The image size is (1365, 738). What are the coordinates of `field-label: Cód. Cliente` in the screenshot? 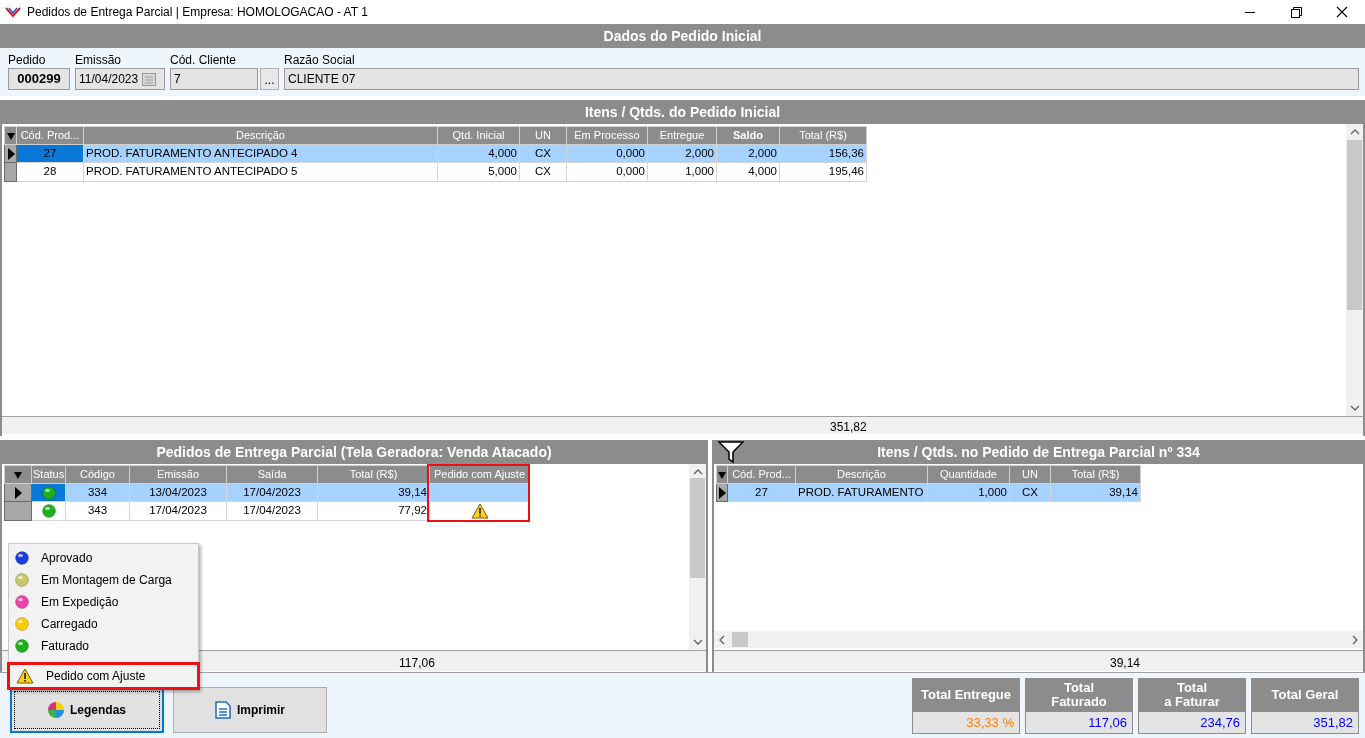 It's located at (204, 60).